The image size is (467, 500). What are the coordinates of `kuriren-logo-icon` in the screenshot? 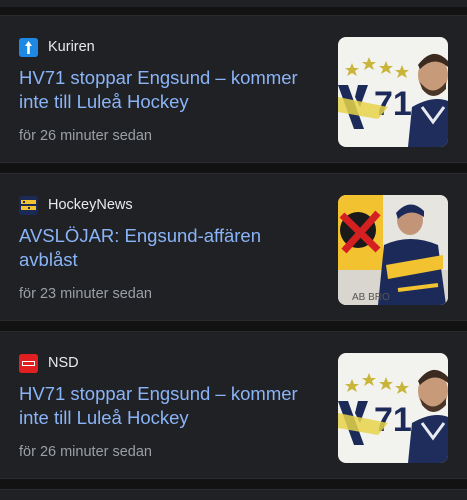 It's located at (28, 47).